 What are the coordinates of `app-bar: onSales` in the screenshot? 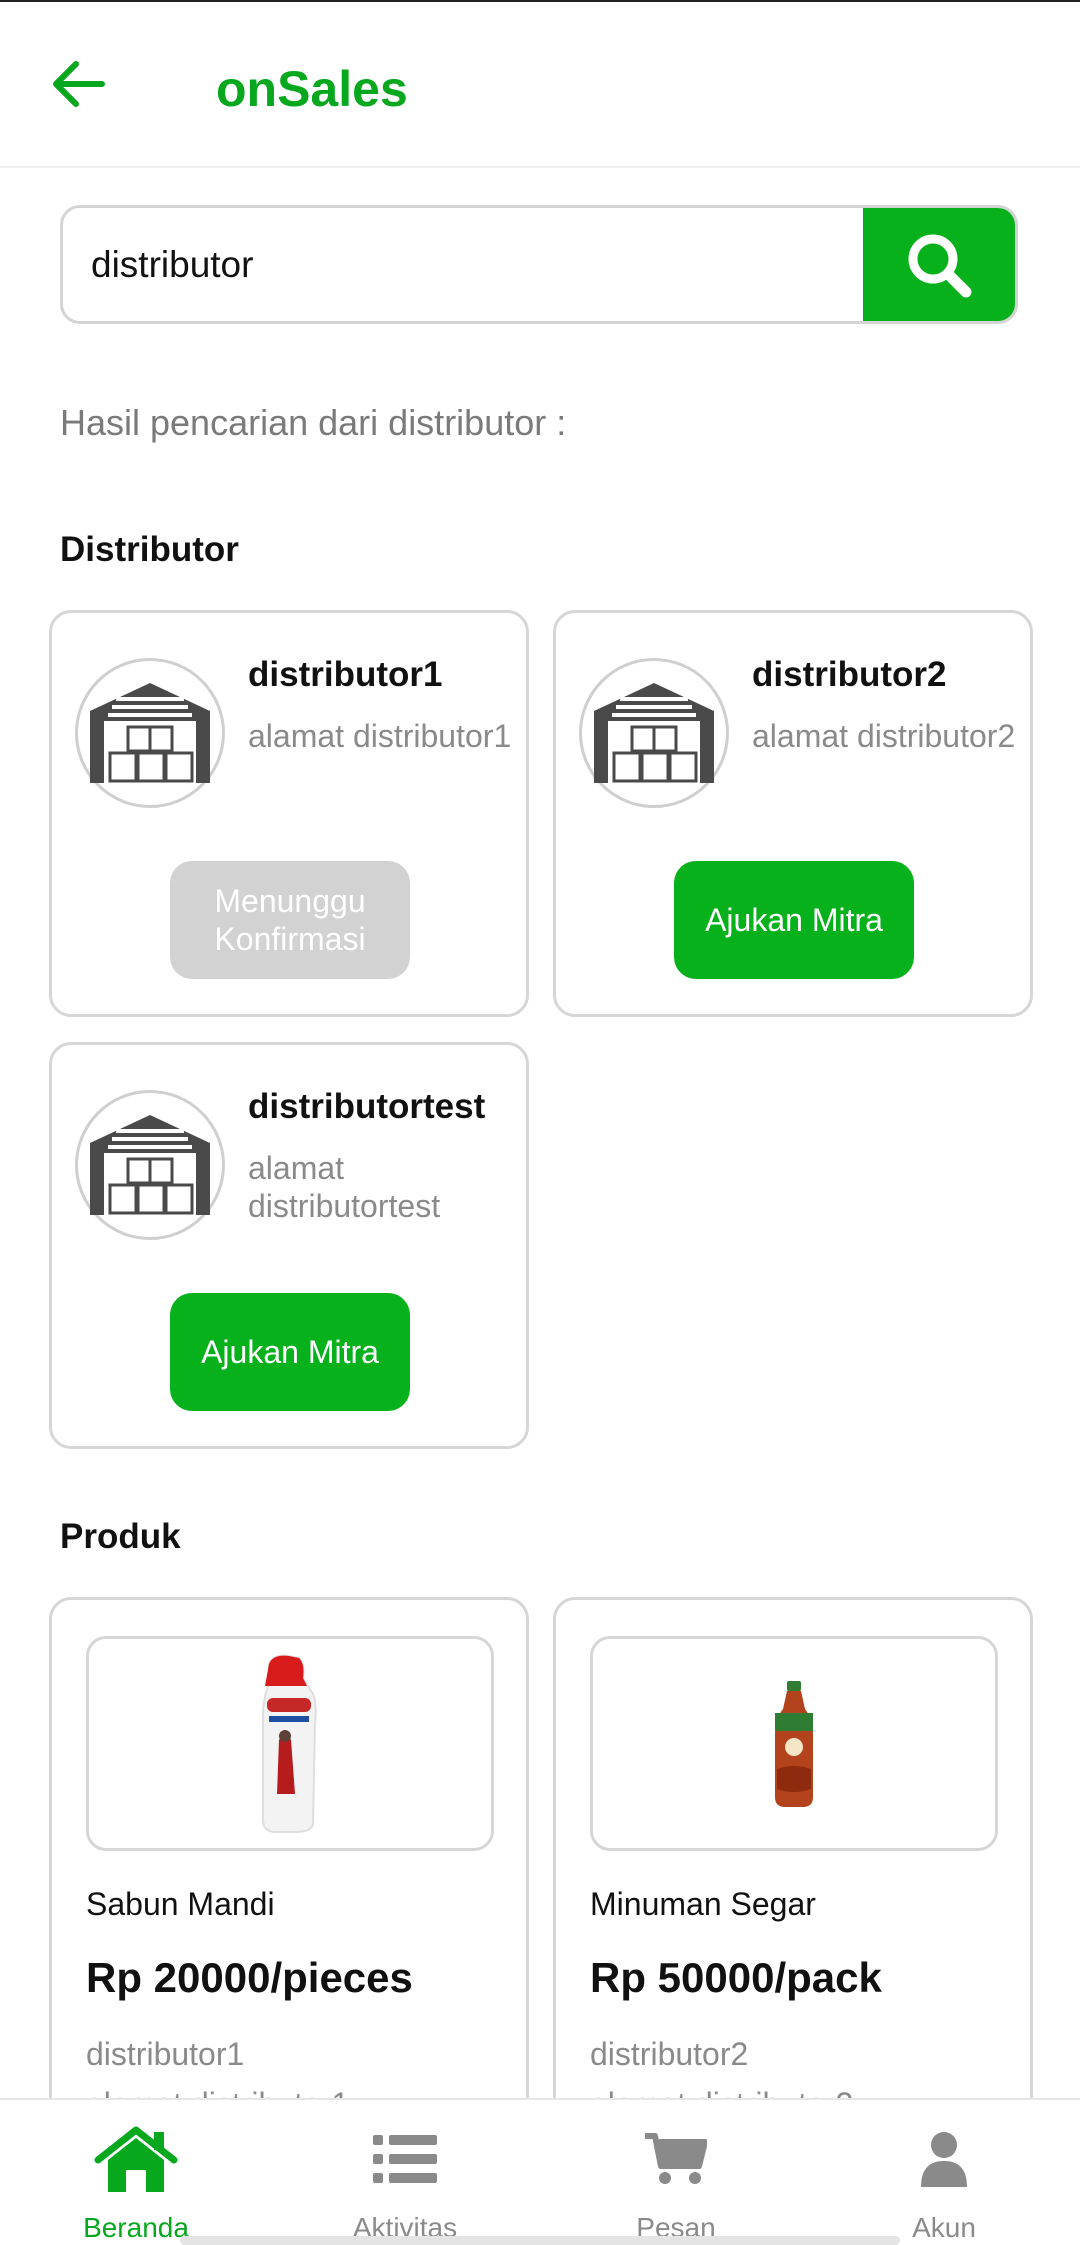 It's located at (540, 85).